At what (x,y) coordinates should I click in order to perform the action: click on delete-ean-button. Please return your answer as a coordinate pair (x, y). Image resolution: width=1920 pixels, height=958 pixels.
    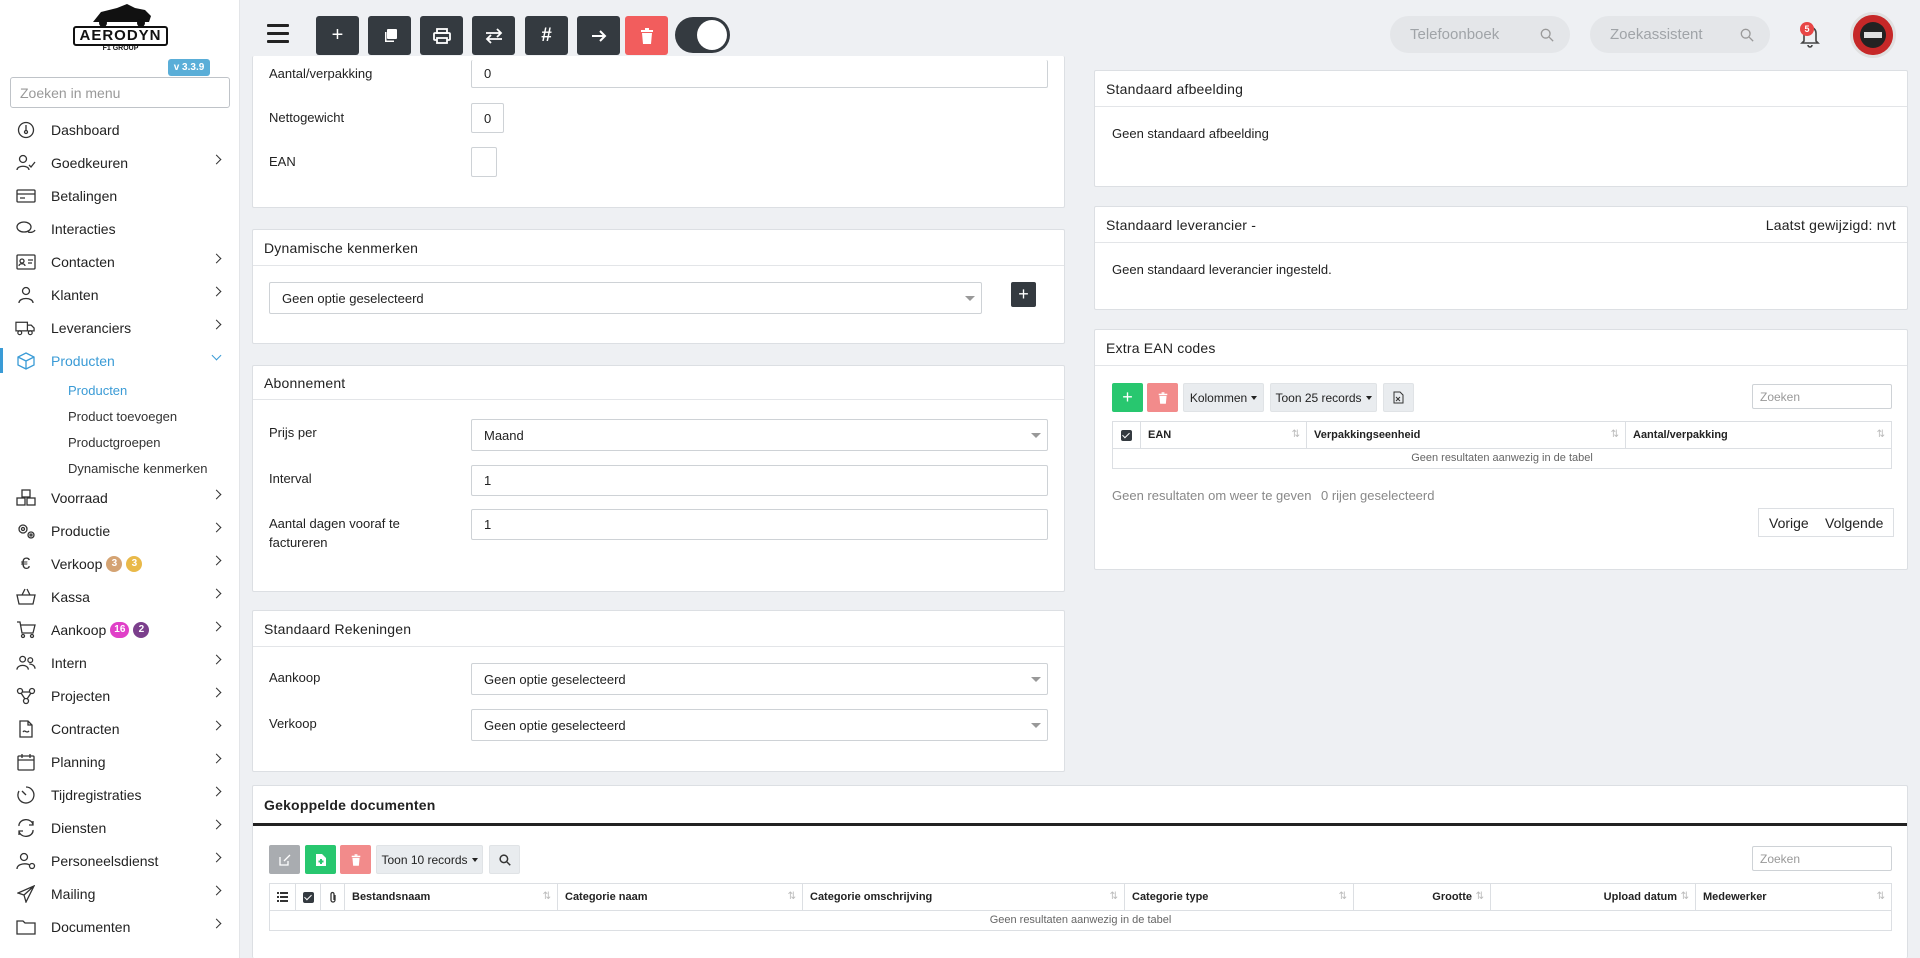
    Looking at the image, I should click on (1162, 397).